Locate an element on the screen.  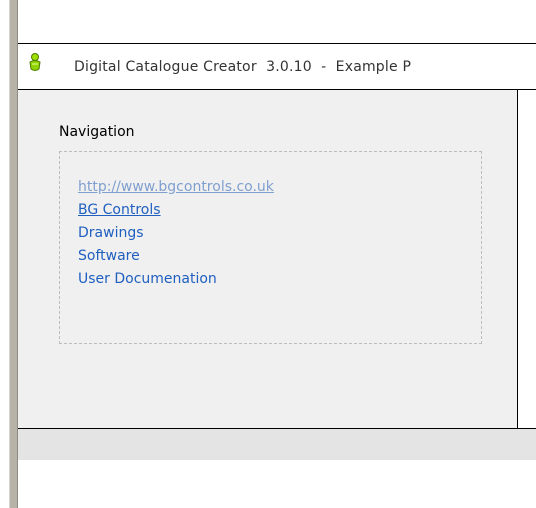
nav-link-drawings: Drawings is located at coordinates (111, 233).